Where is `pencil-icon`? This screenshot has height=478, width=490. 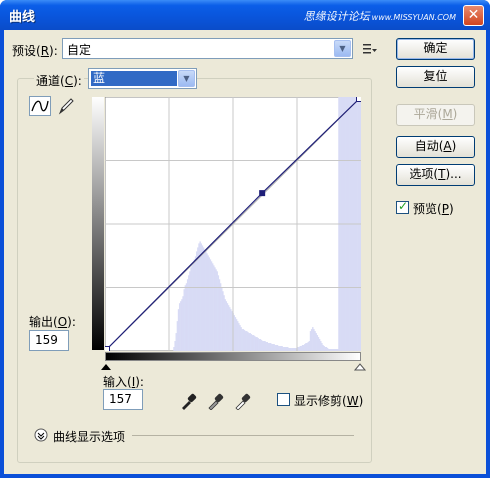 pencil-icon is located at coordinates (66, 106).